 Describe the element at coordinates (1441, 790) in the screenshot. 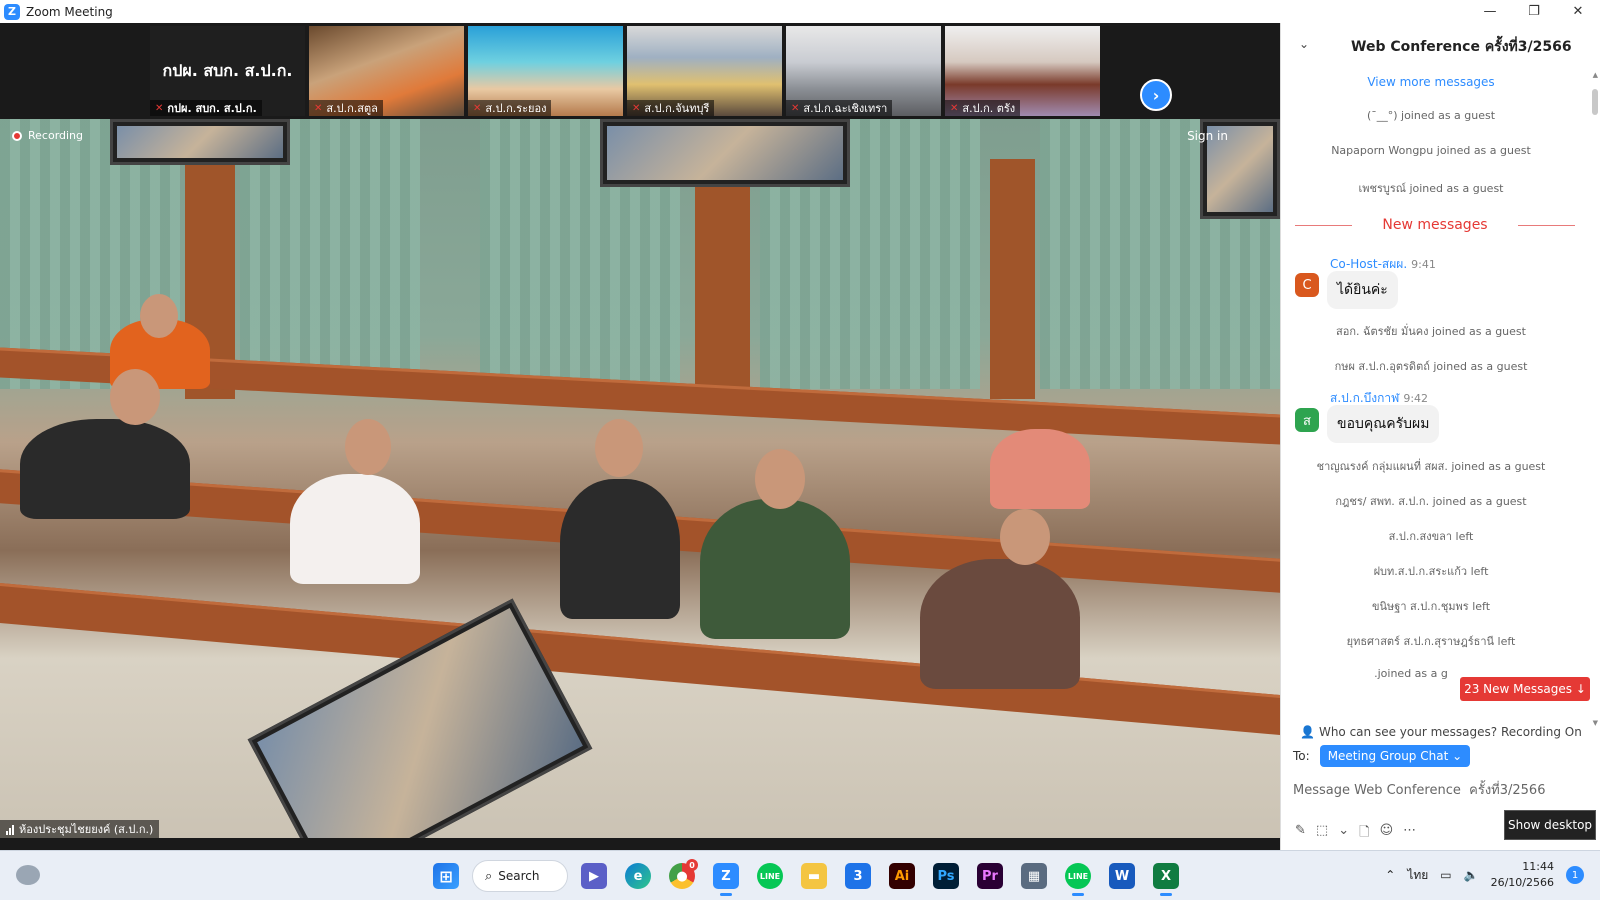

I see `message-input` at that location.